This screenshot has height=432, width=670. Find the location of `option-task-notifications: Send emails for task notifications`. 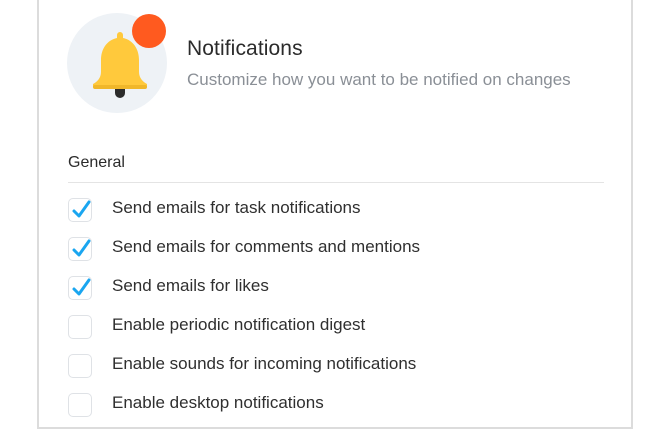

option-task-notifications: Send emails for task notifications is located at coordinates (338, 214).